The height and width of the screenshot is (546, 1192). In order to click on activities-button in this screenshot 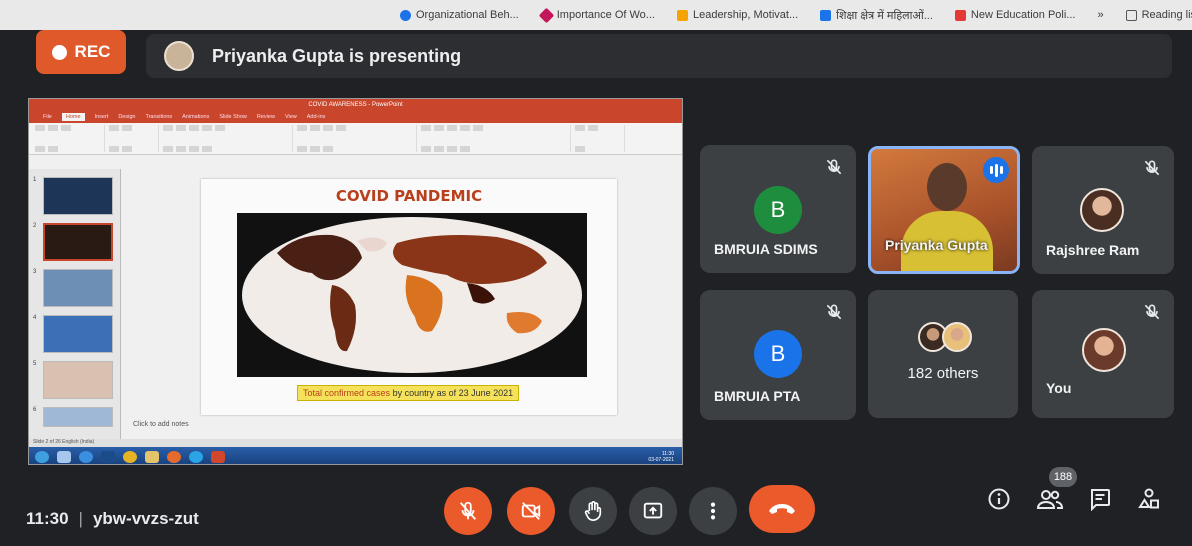, I will do `click(1149, 499)`.